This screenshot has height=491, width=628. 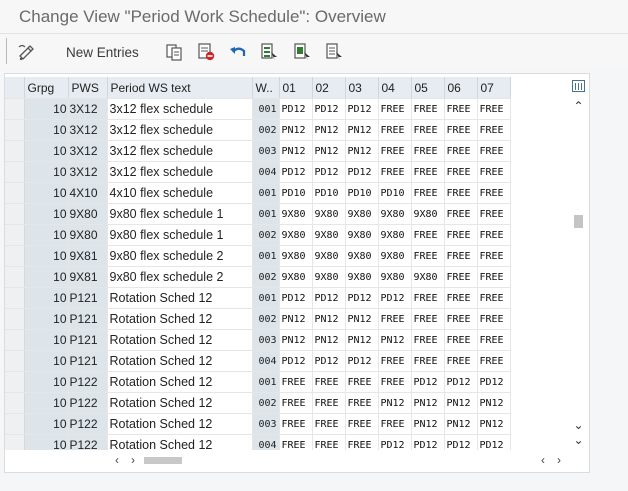 What do you see at coordinates (180, 277) in the screenshot?
I see `period-ws-text-cell: 9x80 flex schedule 2` at bounding box center [180, 277].